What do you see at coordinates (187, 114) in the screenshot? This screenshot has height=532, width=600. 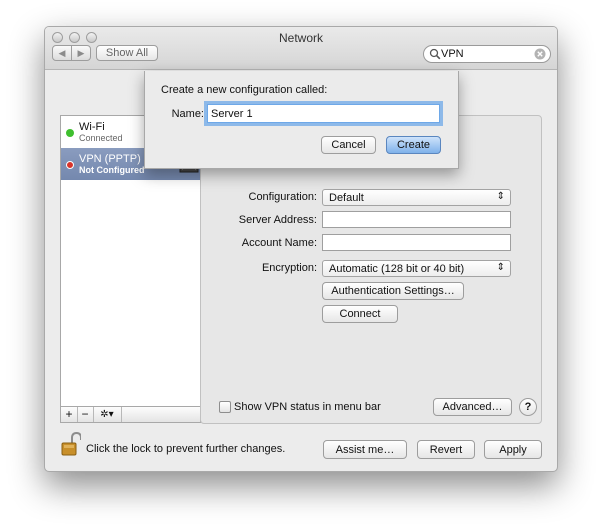 I see `name-label: Name:` at bounding box center [187, 114].